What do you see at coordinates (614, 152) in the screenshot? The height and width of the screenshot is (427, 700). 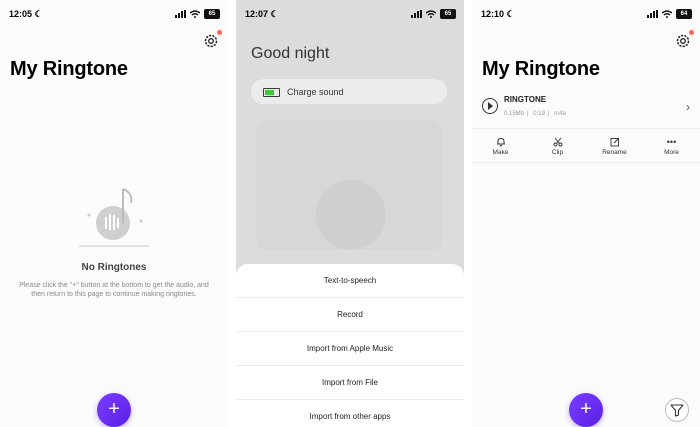 I see `rename-label: Rename` at bounding box center [614, 152].